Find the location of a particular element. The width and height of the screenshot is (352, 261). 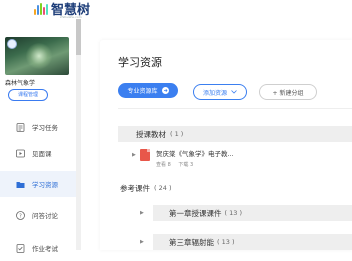

folder-name: 参考课件 is located at coordinates (135, 188).